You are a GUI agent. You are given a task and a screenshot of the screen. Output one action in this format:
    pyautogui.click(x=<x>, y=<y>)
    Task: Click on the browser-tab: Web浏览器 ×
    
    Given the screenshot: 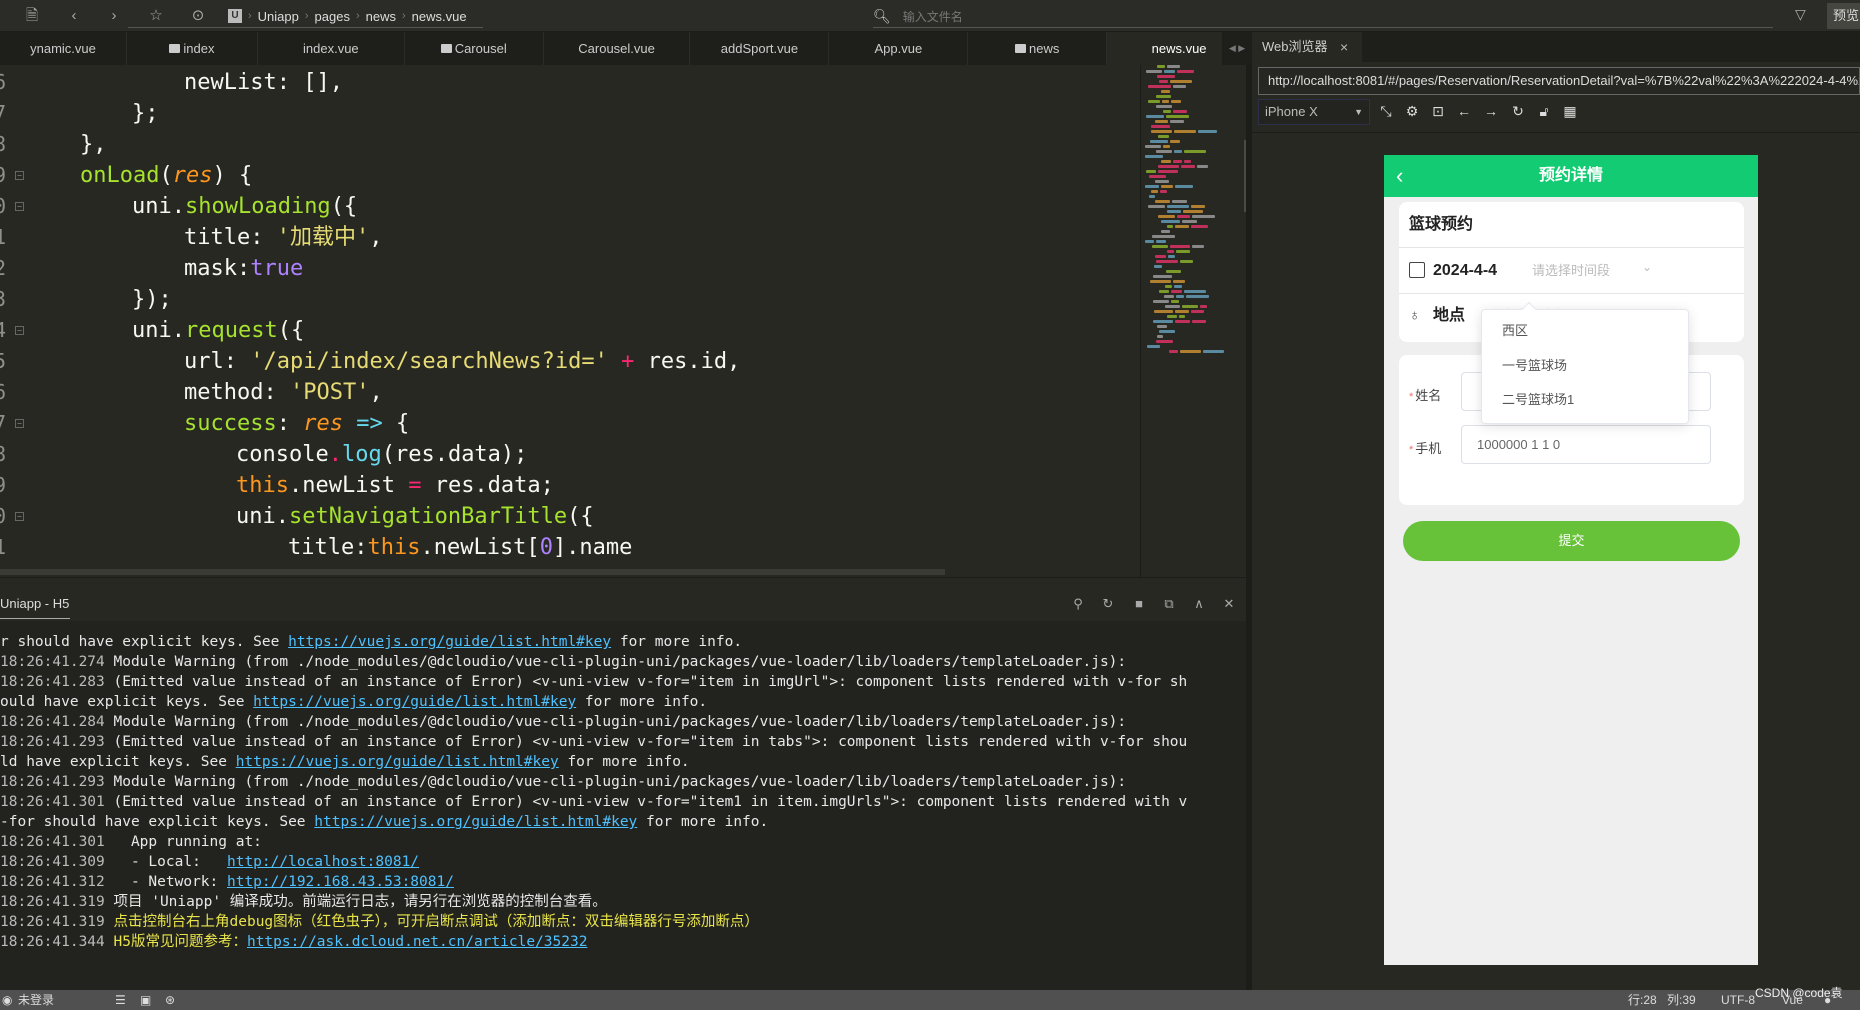 What is the action you would take?
    pyautogui.click(x=1307, y=47)
    